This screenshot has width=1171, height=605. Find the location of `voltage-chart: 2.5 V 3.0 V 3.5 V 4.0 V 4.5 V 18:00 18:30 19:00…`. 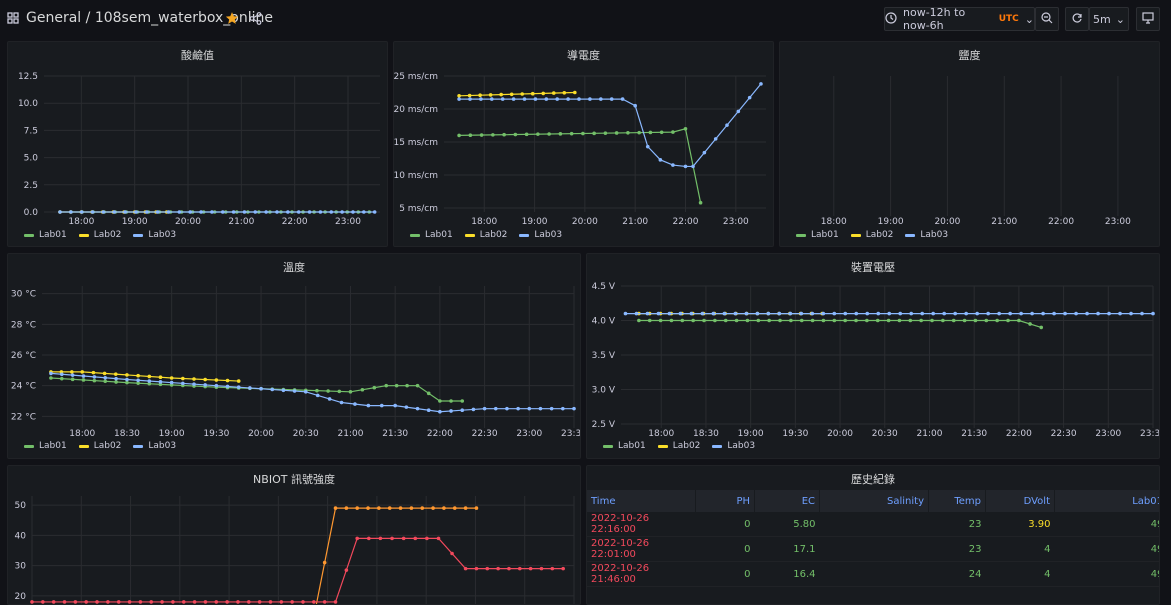

voltage-chart: 2.5 V 3.0 V 3.5 V 4.0 V 4.5 V 18:00 18:30 19:00… is located at coordinates (875, 360).